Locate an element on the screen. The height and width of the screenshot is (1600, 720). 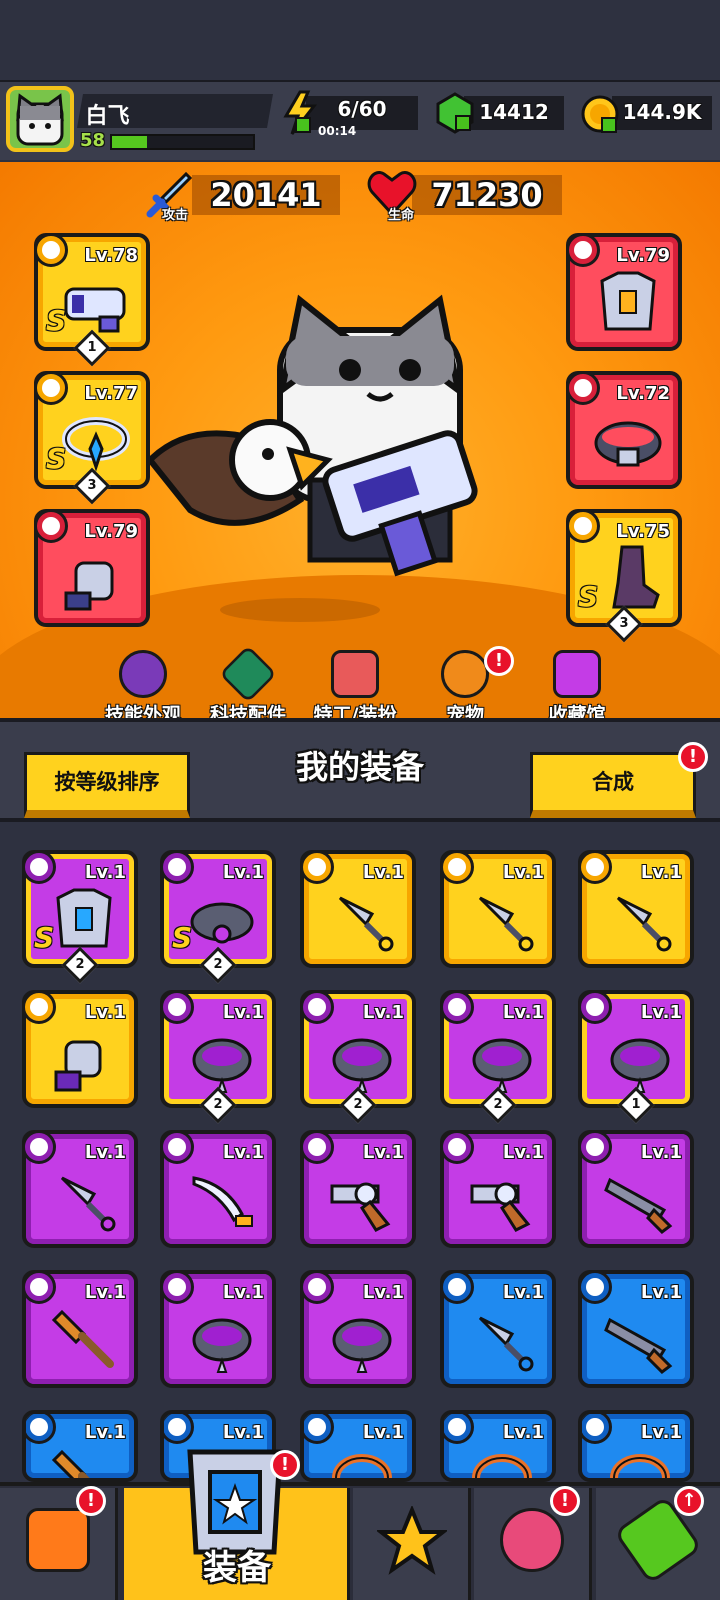
equipped-belt-slot: Lv.72 is located at coordinates (624, 430).